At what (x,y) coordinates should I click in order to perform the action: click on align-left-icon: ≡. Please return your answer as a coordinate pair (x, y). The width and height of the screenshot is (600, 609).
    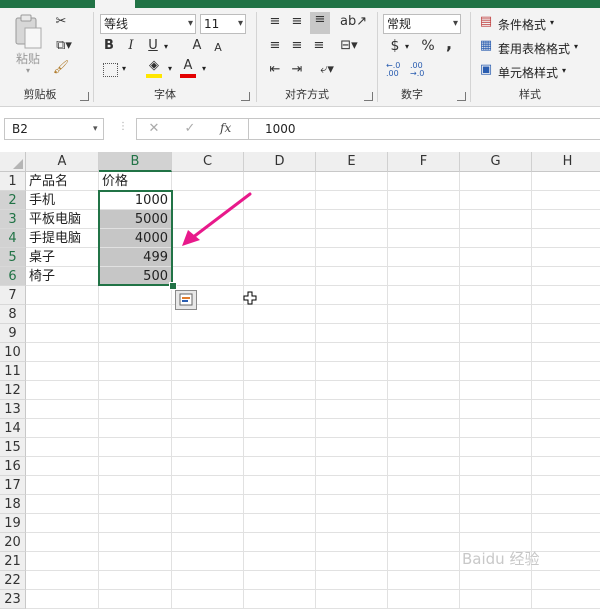
    Looking at the image, I should click on (275, 46).